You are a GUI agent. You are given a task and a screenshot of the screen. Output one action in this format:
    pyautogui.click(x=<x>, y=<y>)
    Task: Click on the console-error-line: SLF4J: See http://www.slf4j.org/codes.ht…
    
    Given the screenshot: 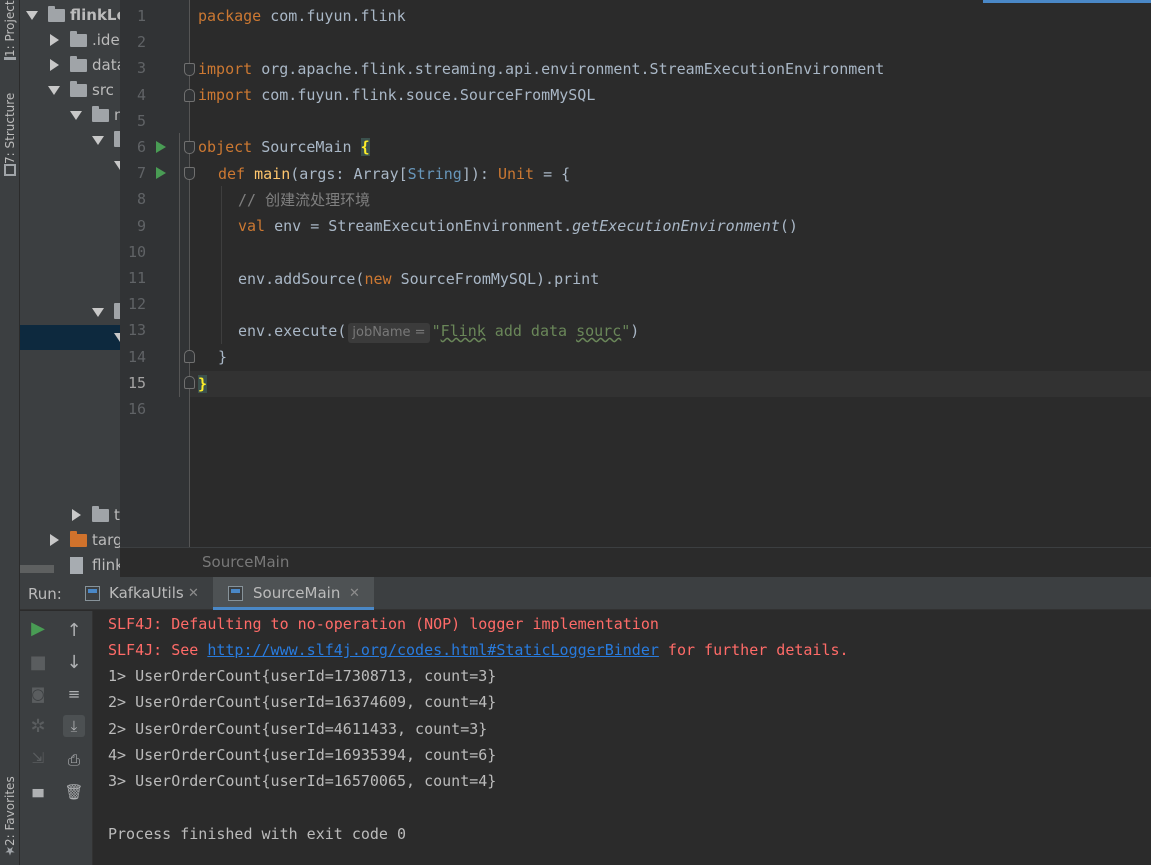 What is the action you would take?
    pyautogui.click(x=478, y=650)
    